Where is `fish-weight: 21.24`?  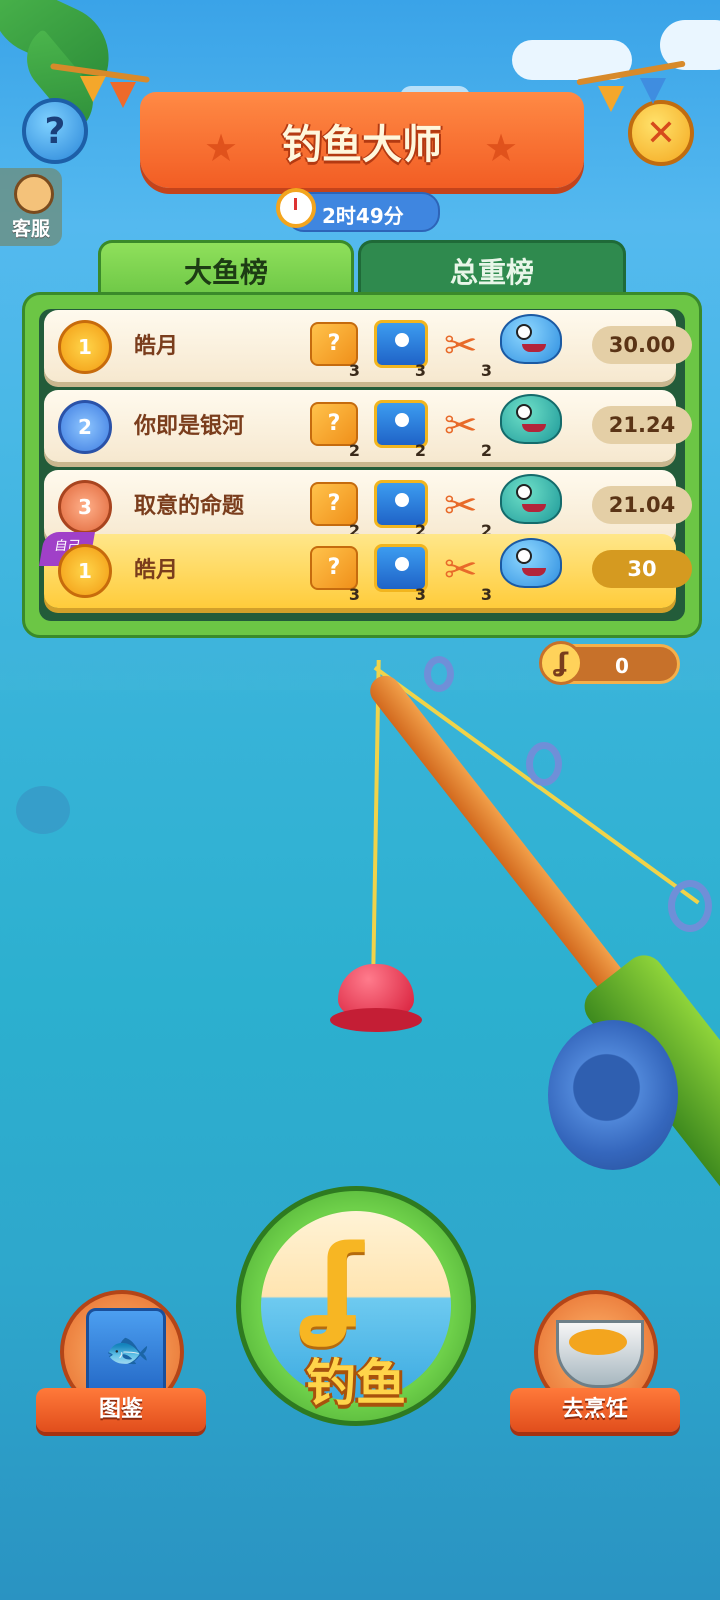 fish-weight: 21.24 is located at coordinates (642, 425).